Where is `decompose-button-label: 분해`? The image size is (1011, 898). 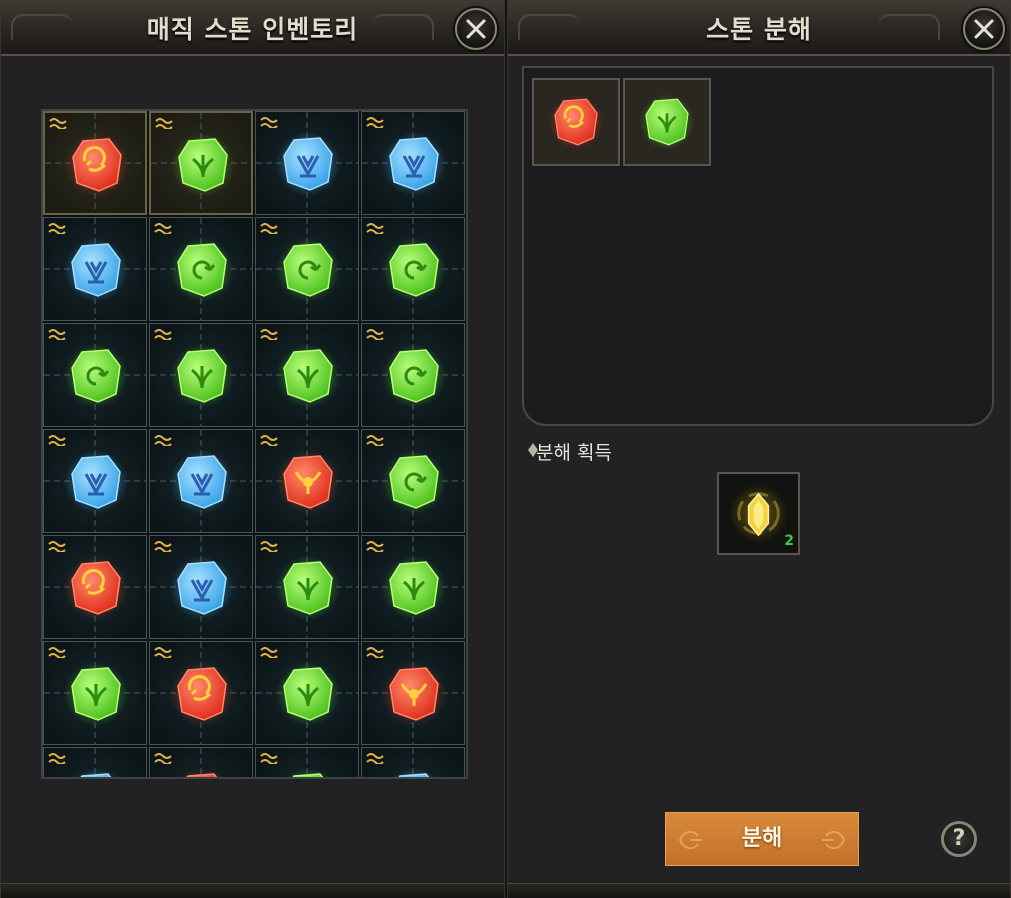
decompose-button-label: 분해 is located at coordinates (762, 838).